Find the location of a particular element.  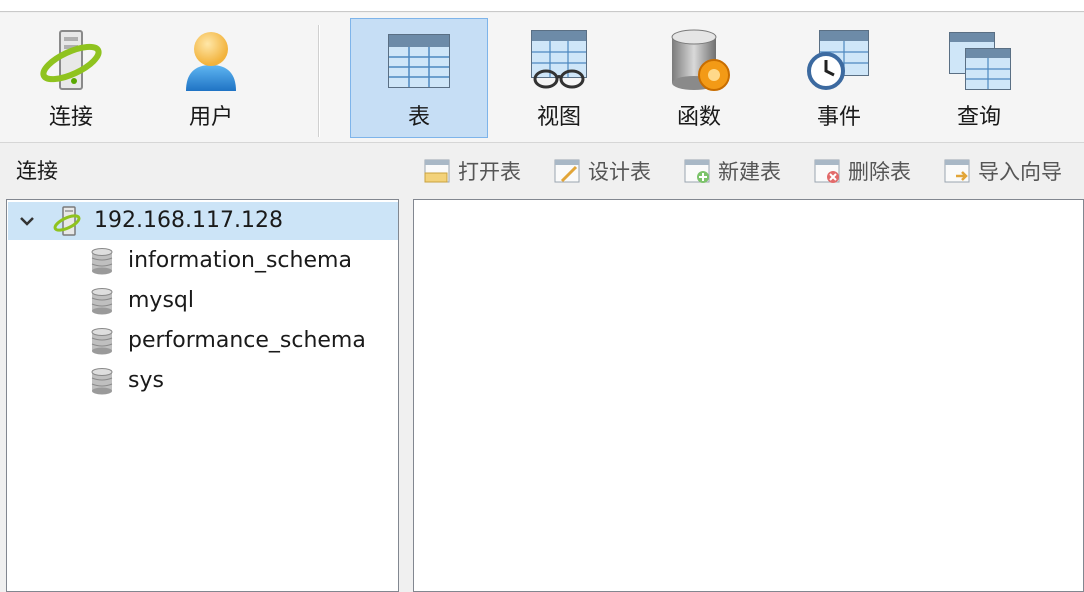

import-wizard-icon is located at coordinates (957, 171).